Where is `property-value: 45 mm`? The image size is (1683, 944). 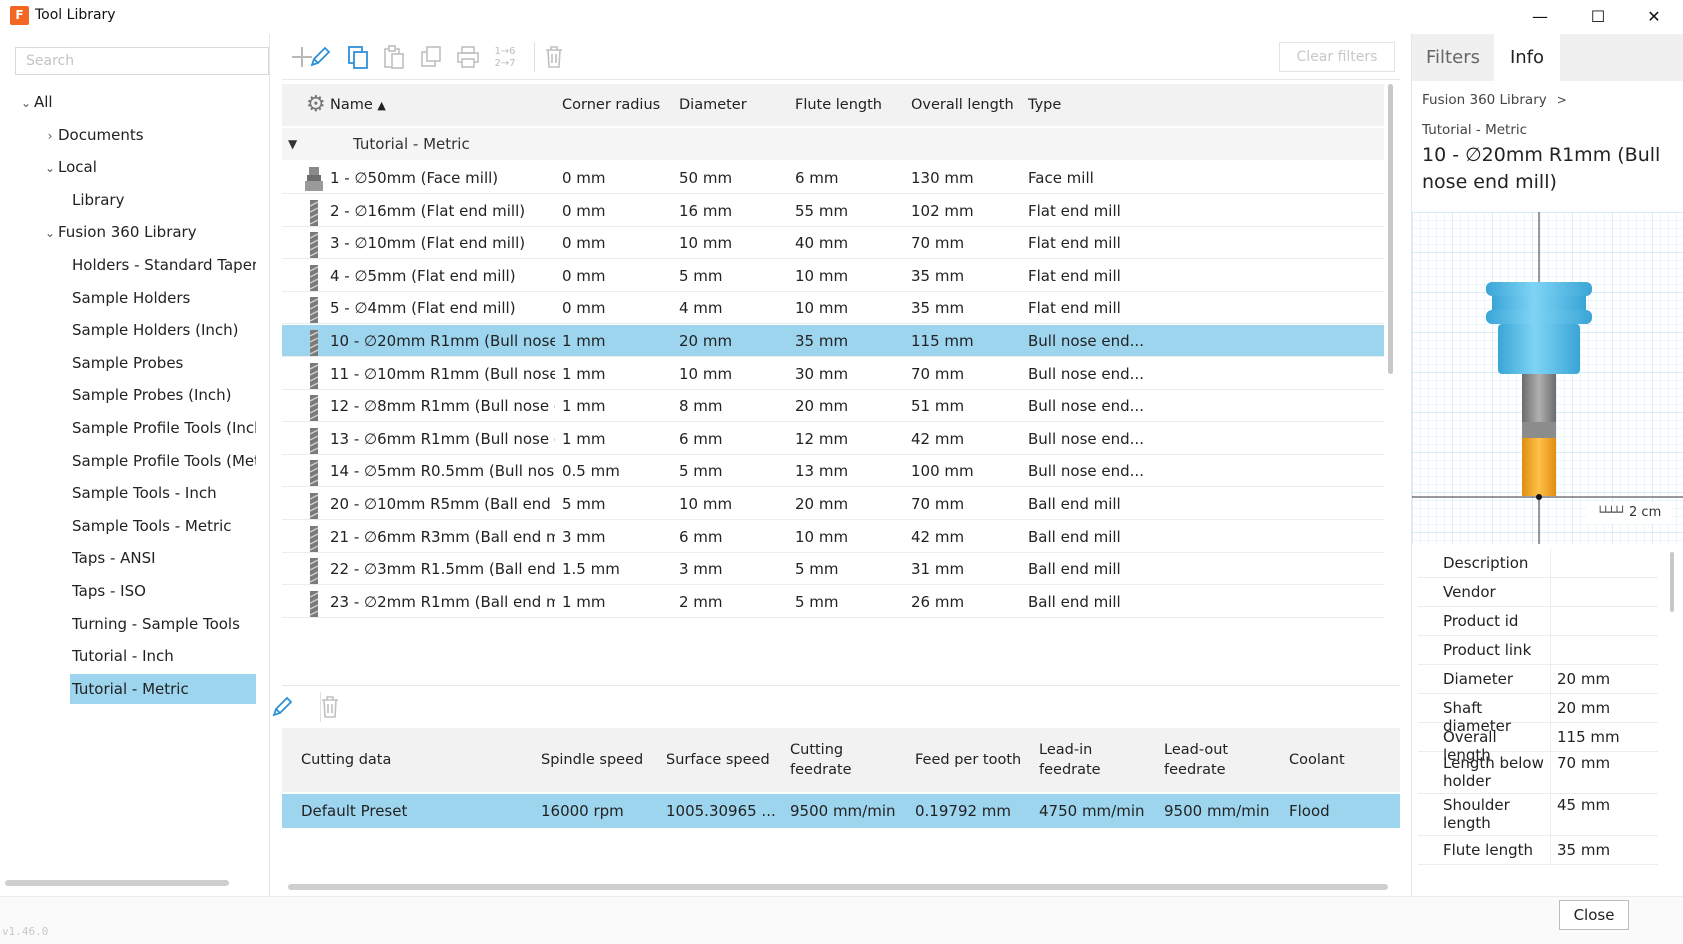
property-value: 45 mm is located at coordinates (1604, 814).